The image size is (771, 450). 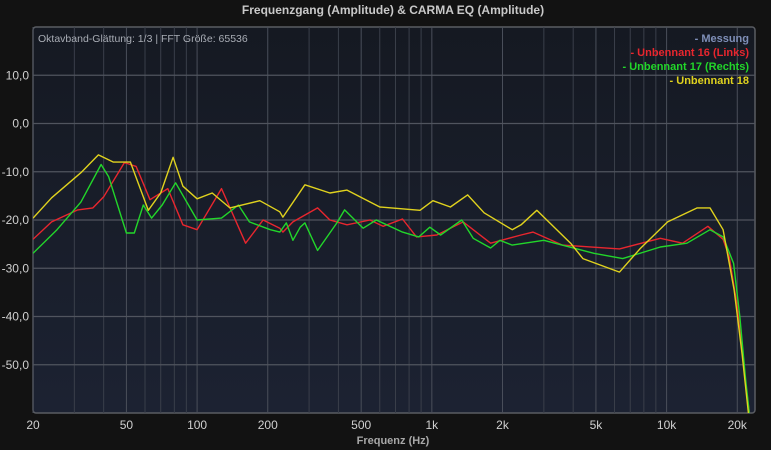 What do you see at coordinates (197, 425) in the screenshot?
I see `x-tick-label: 100` at bounding box center [197, 425].